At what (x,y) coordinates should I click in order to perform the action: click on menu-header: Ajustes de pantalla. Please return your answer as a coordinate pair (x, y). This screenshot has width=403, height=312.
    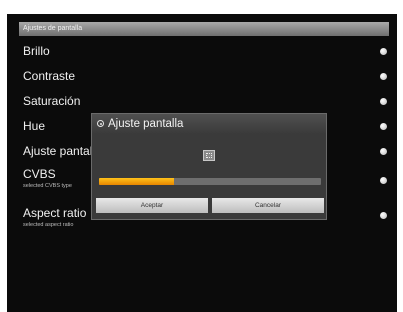
    Looking at the image, I should click on (204, 29).